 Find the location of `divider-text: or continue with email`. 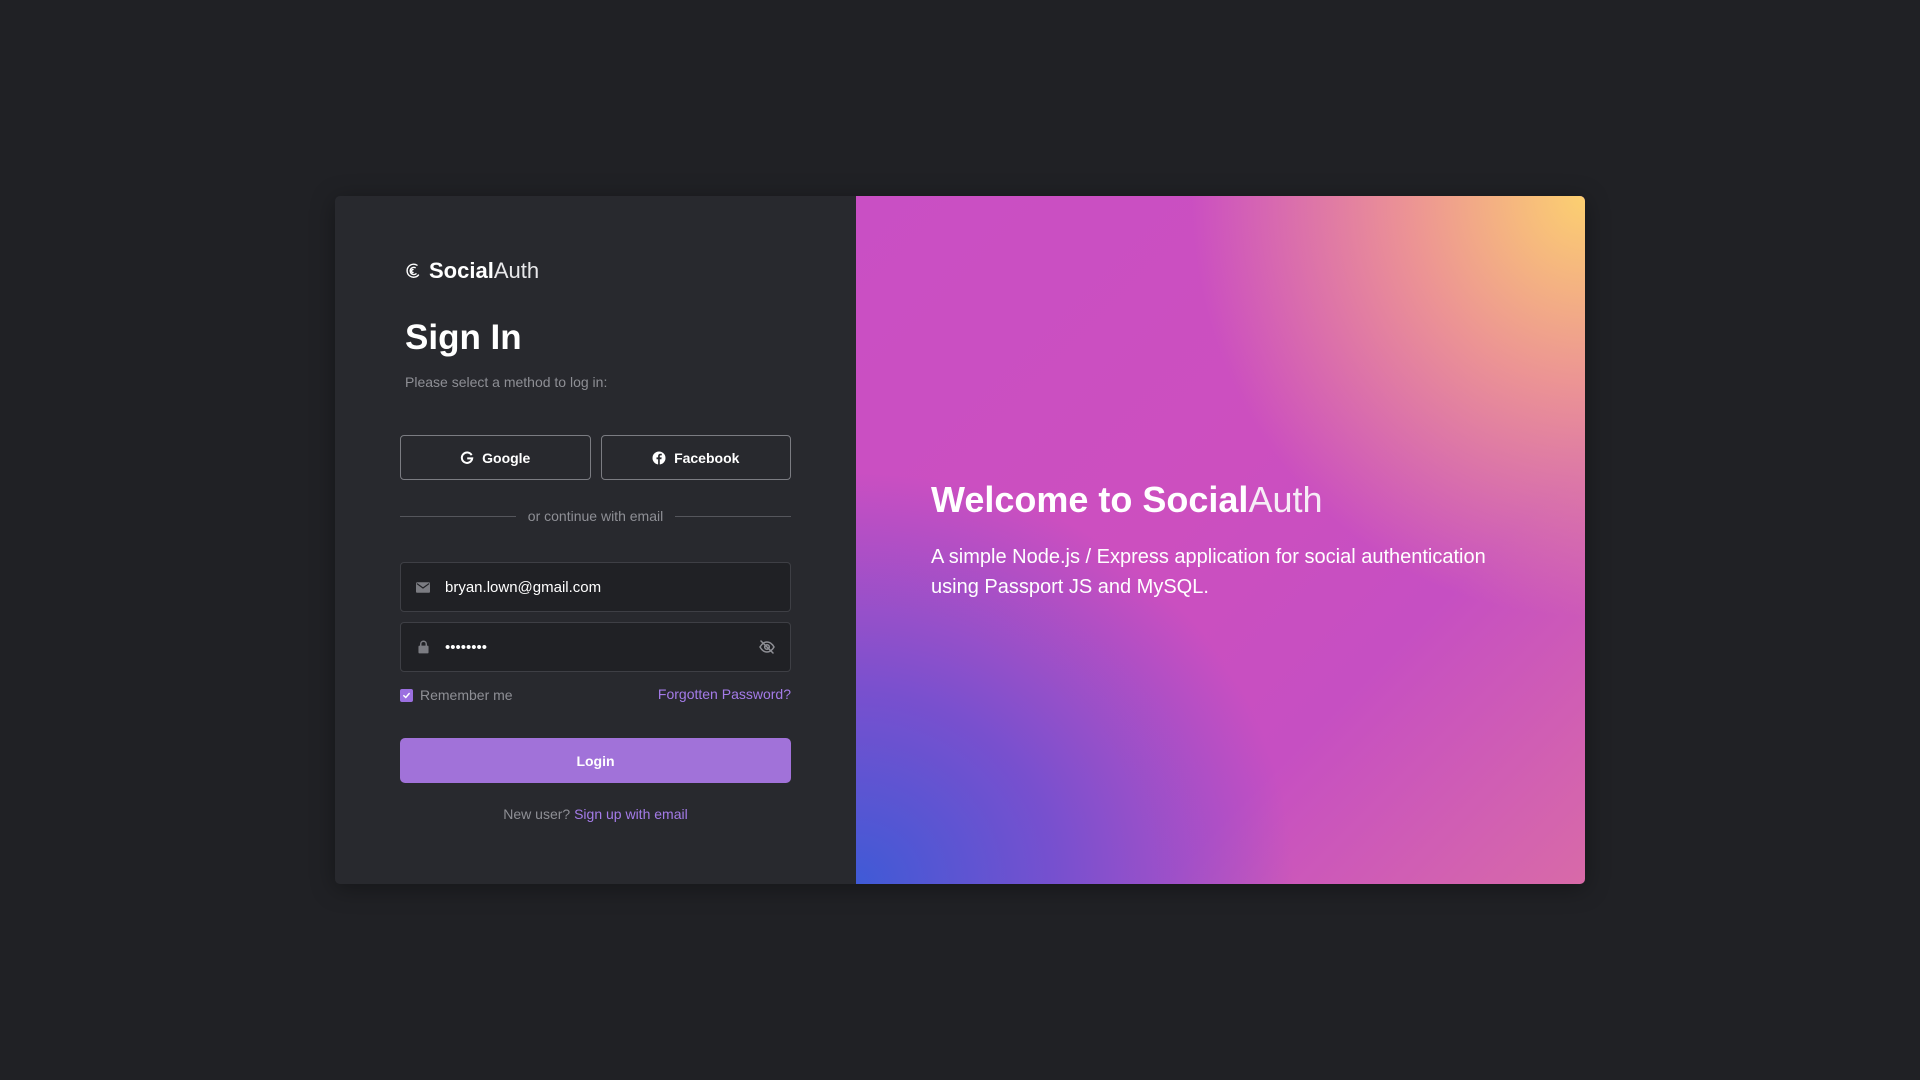

divider-text: or continue with email is located at coordinates (595, 516).